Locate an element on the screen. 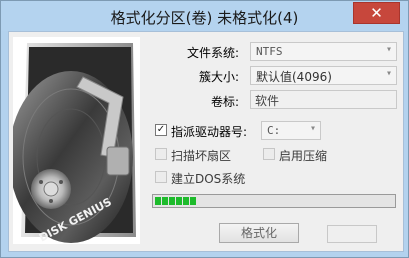 Image resolution: width=409 pixels, height=258 pixels. cancel-button is located at coordinates (352, 234).